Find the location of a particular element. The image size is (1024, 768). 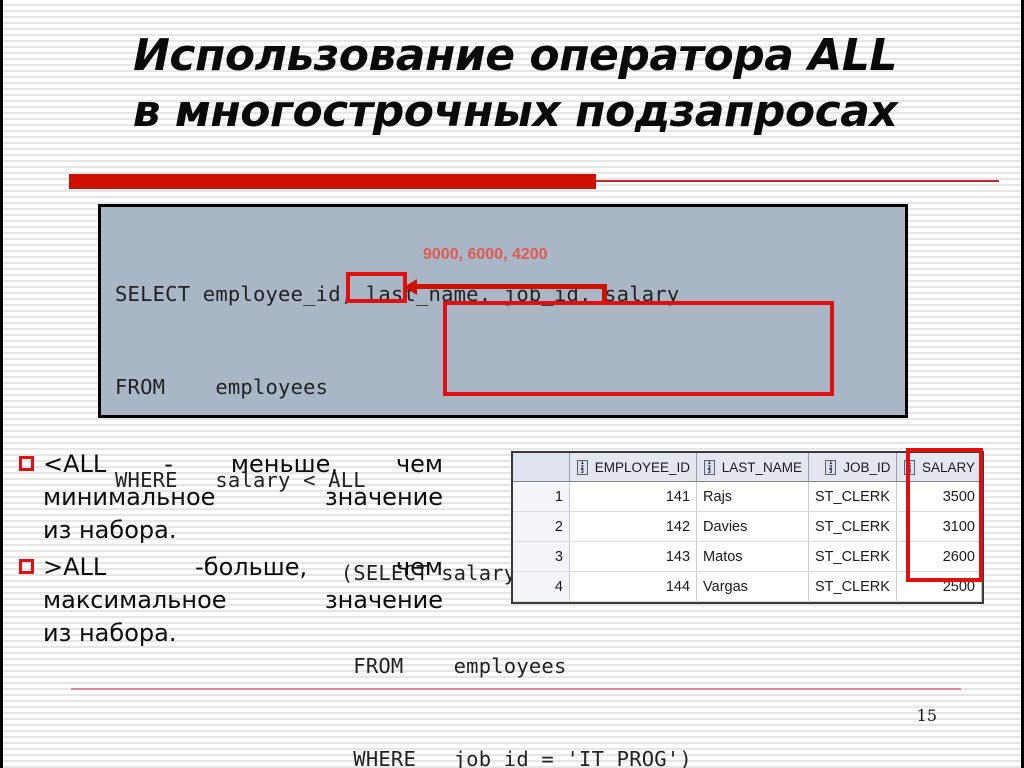

column-header-employee-id: 123 EMPLOYEE_ID is located at coordinates (633, 467).